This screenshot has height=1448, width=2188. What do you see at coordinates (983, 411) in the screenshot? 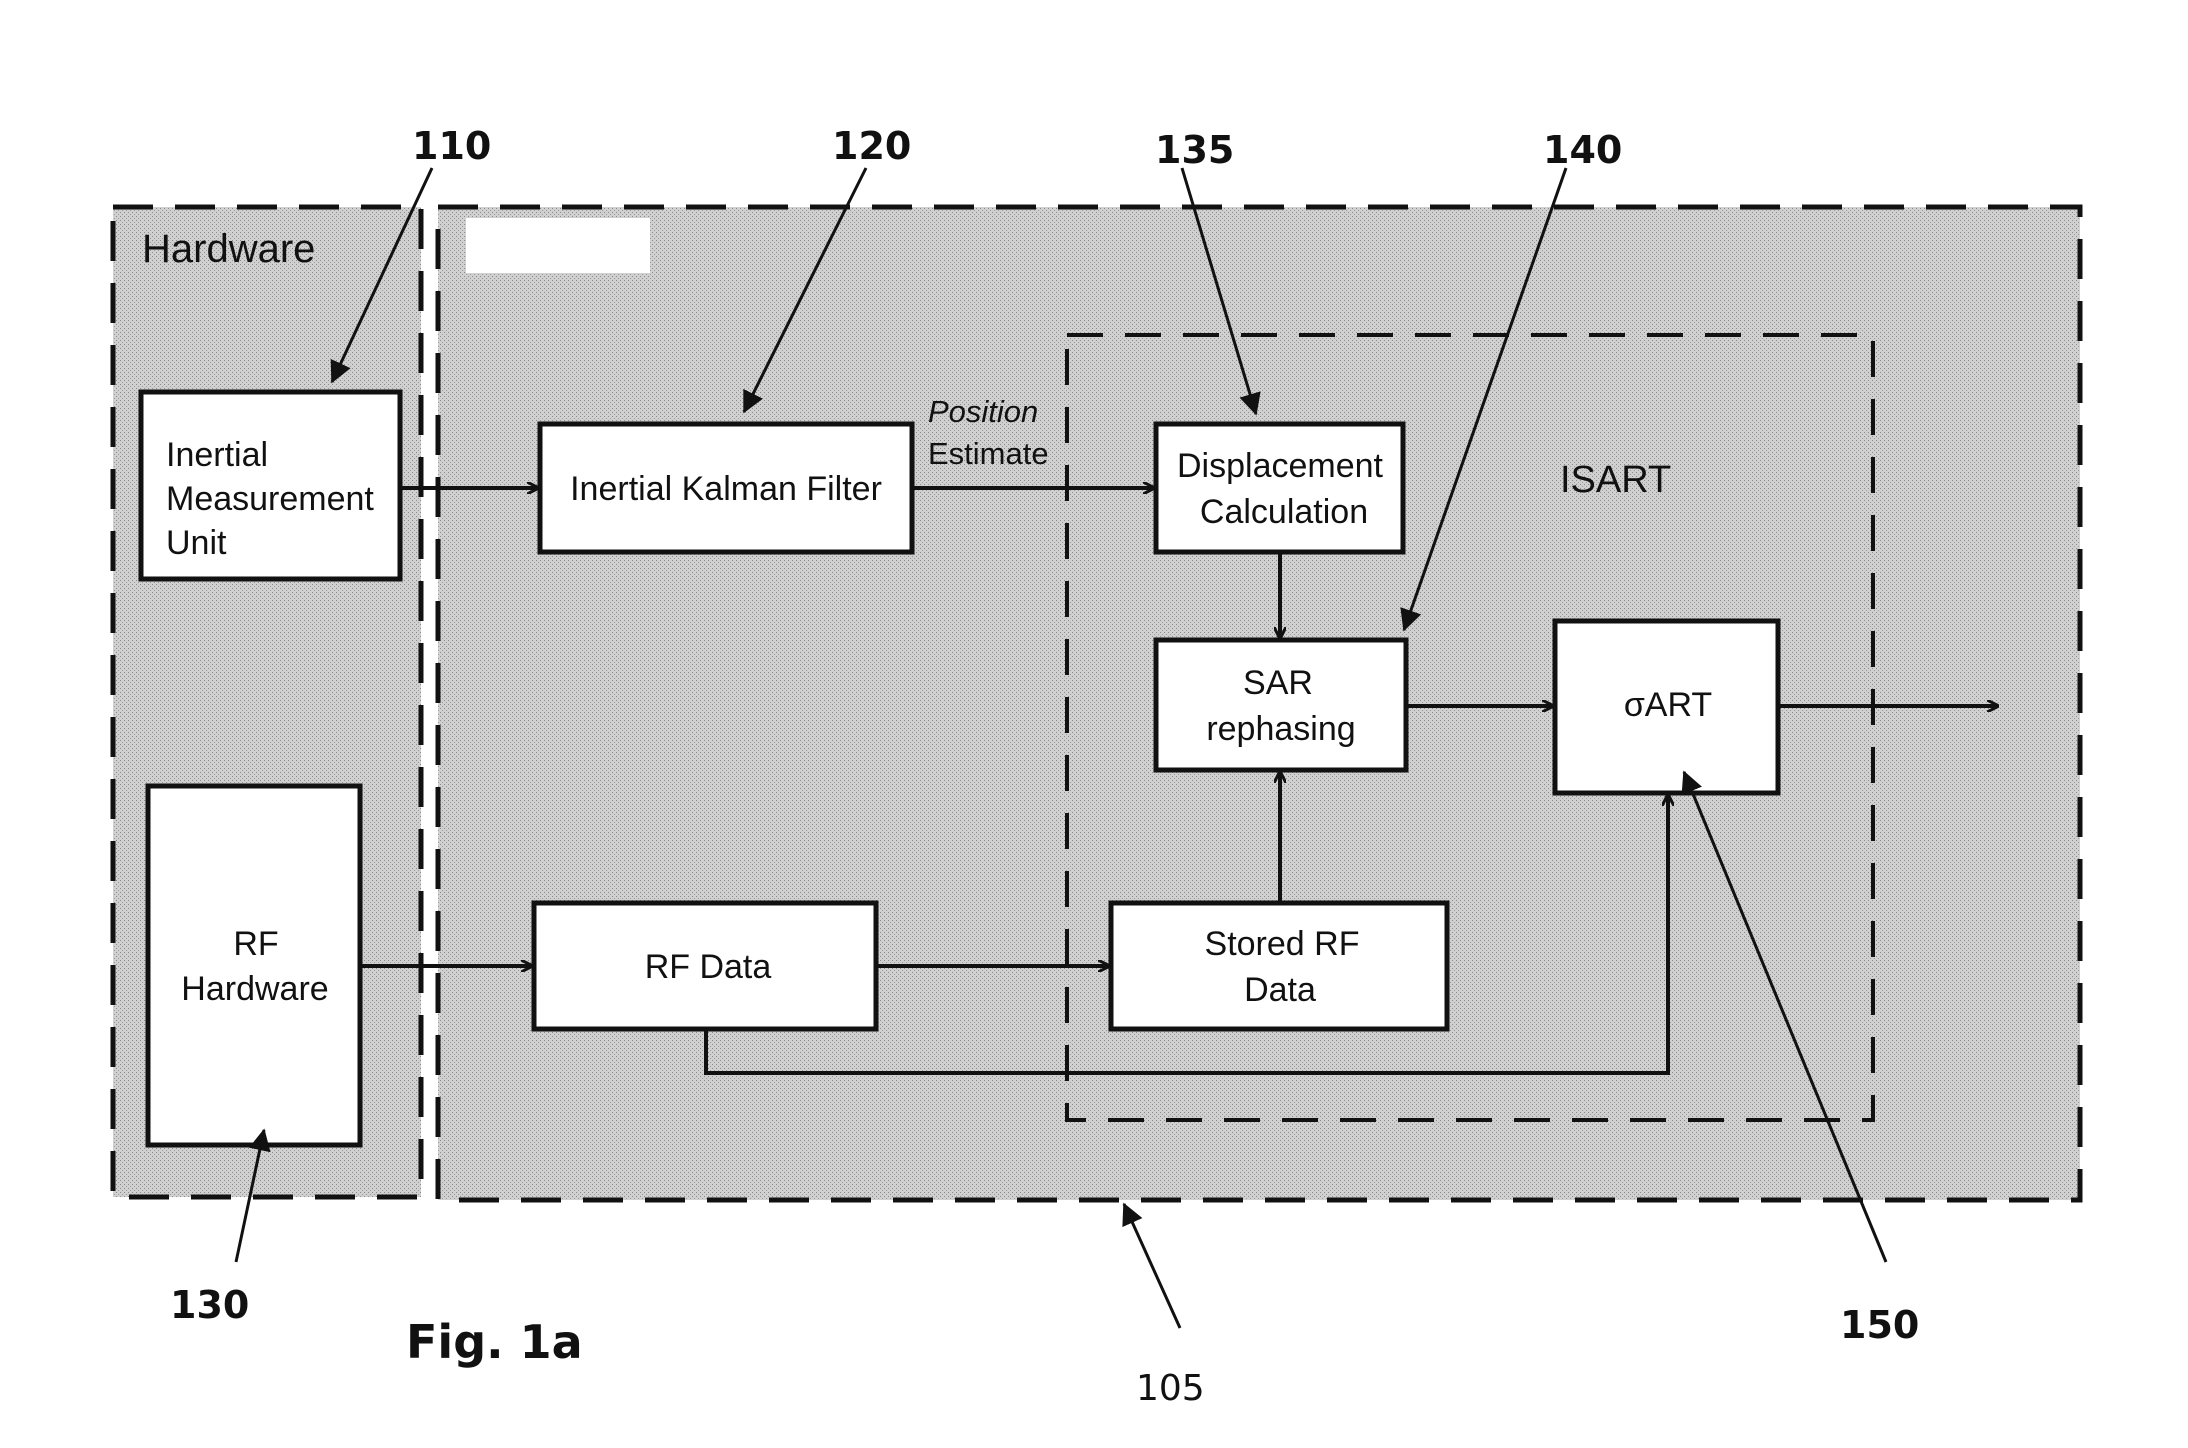
I see `position-estimate-label-line-1: Position` at bounding box center [983, 411].